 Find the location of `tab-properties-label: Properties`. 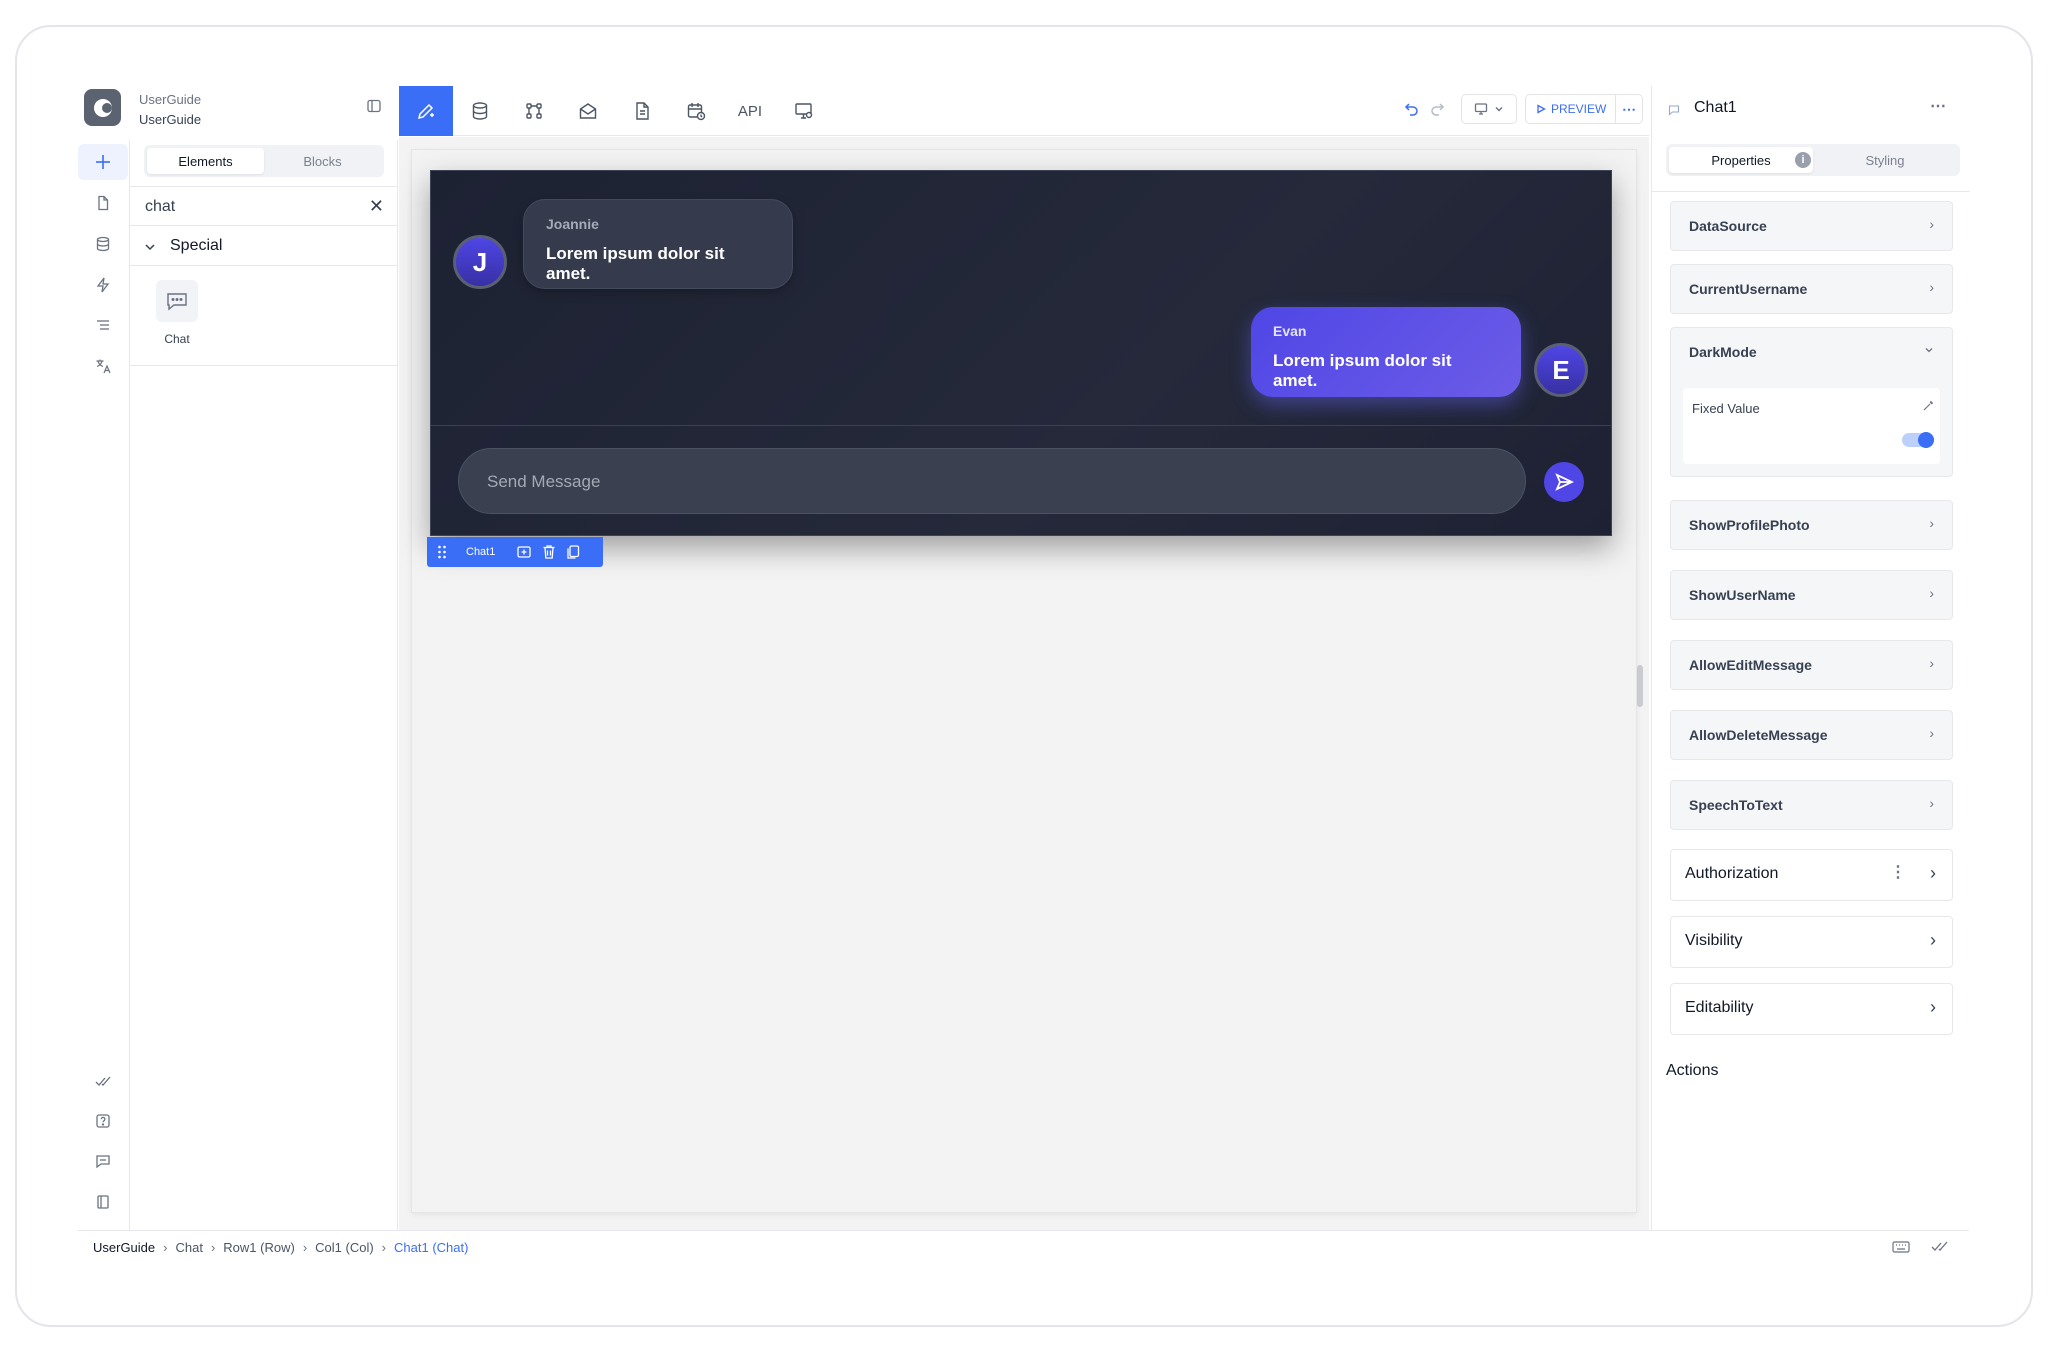

tab-properties-label: Properties is located at coordinates (1741, 160).